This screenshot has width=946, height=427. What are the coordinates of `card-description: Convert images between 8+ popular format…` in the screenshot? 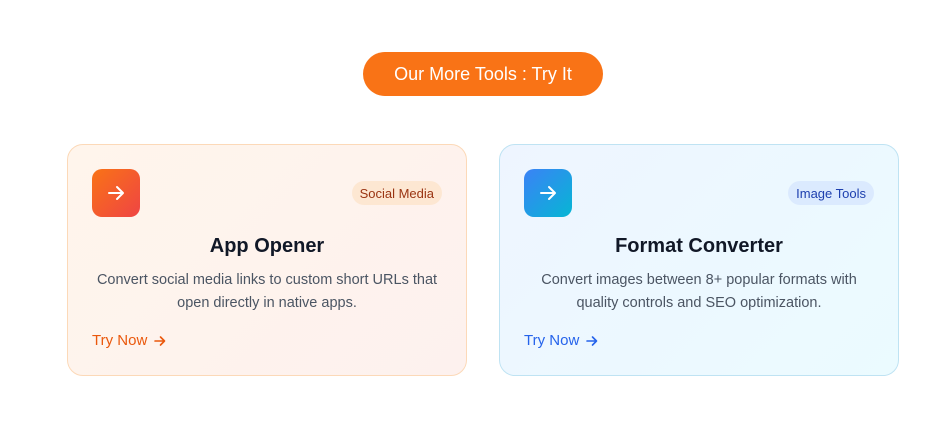 It's located at (699, 291).